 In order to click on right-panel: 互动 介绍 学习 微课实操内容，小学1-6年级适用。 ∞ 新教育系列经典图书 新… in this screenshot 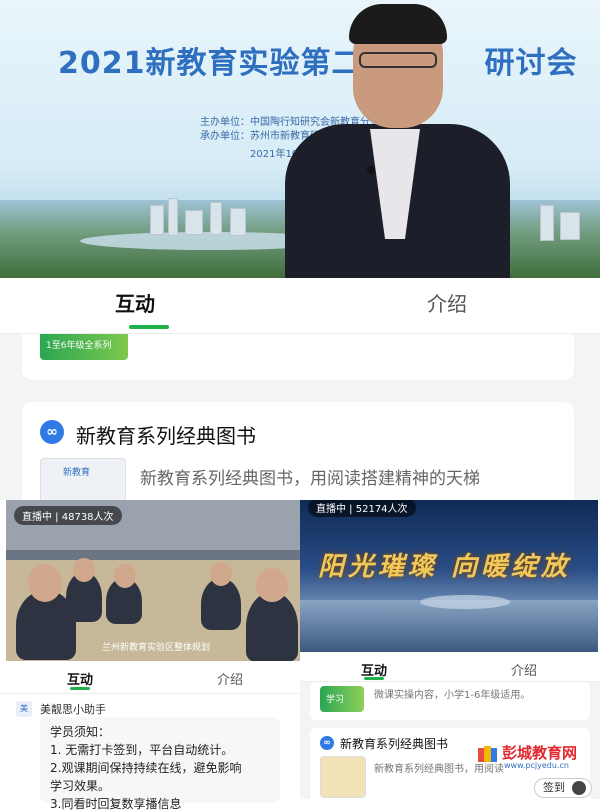, I will do `click(450, 725)`.